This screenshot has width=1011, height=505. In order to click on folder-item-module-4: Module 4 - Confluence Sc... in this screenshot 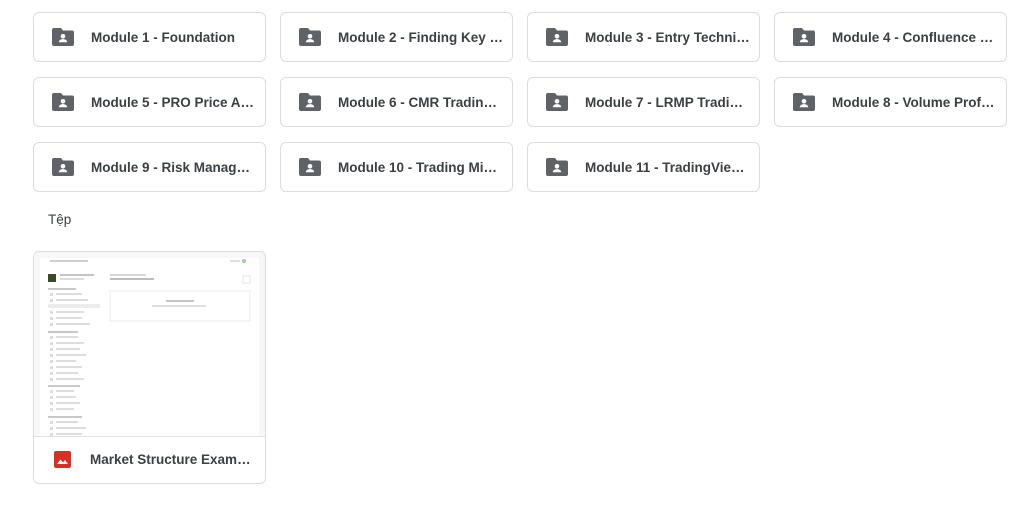, I will do `click(890, 37)`.